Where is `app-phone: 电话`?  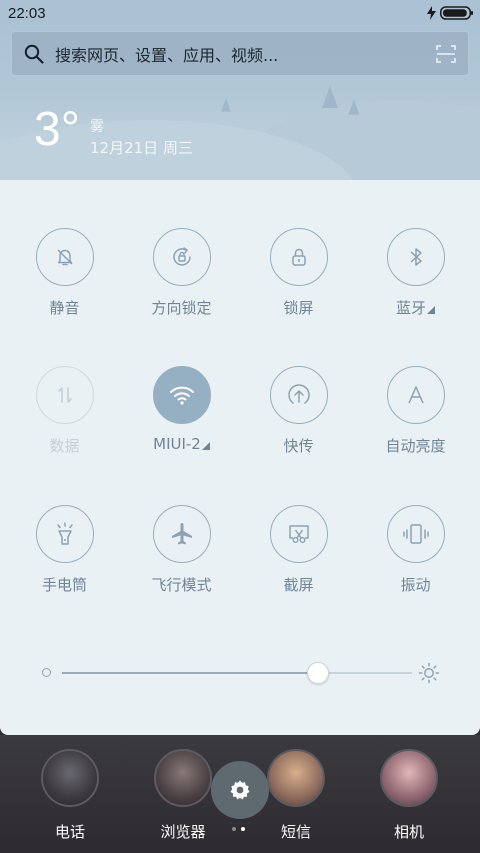 app-phone: 电话 is located at coordinates (70, 795).